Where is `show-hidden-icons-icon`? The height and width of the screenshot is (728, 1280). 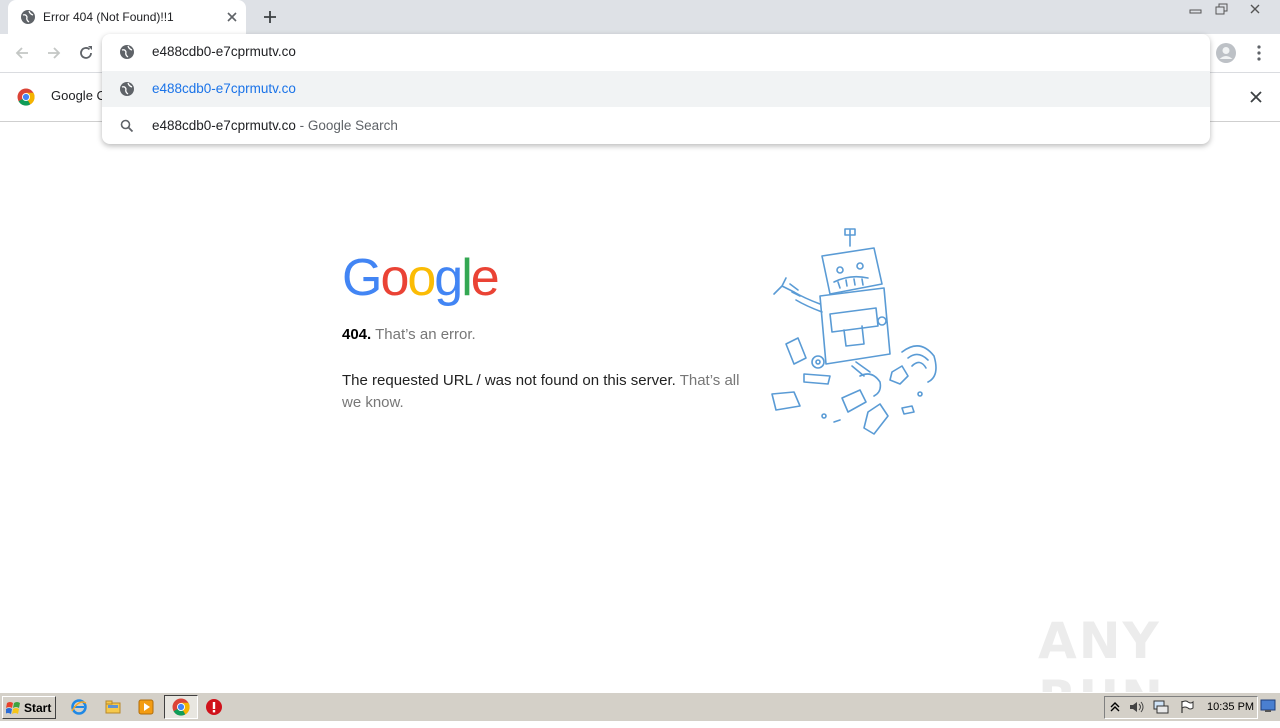 show-hidden-icons-icon is located at coordinates (1115, 707).